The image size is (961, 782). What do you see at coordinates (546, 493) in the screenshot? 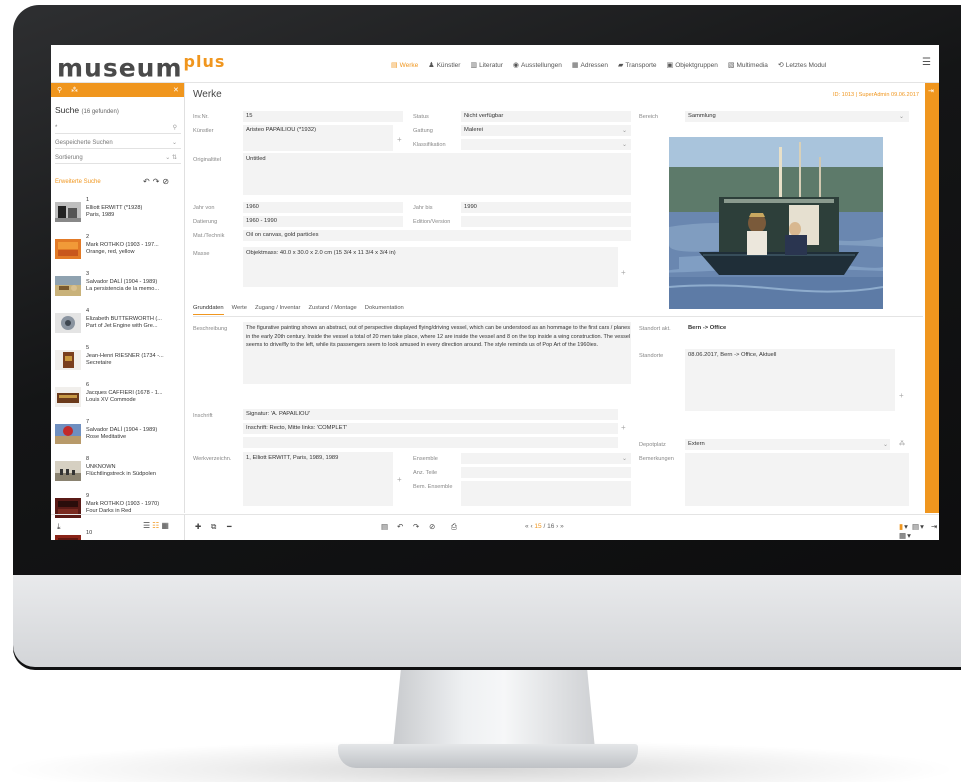
I see `bem-ensemble-field` at bounding box center [546, 493].